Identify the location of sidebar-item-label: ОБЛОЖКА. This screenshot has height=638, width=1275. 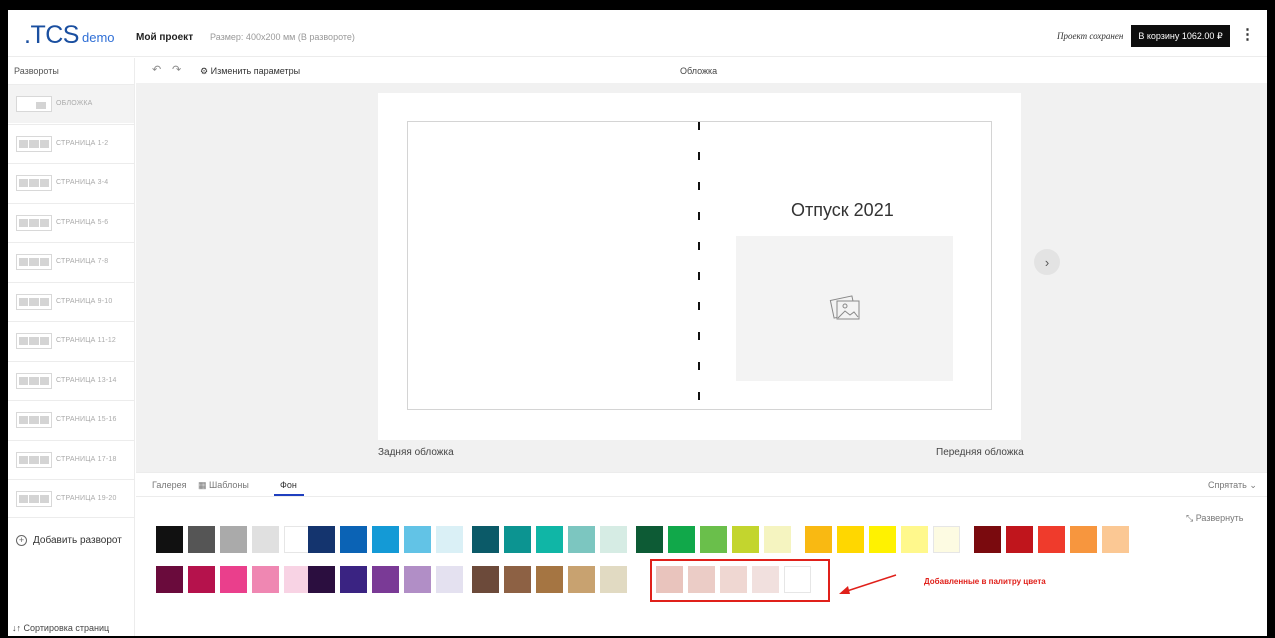
(74, 103).